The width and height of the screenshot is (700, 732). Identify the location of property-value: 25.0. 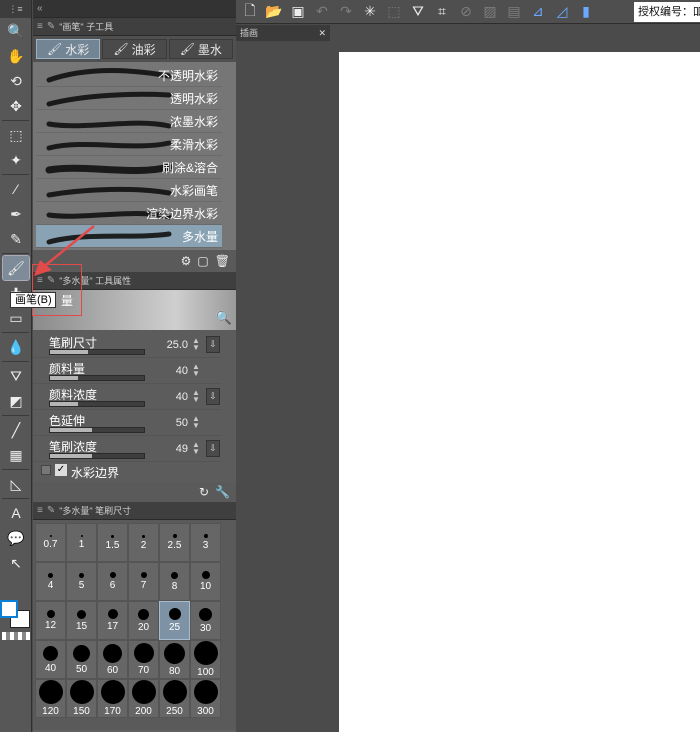
(177, 345).